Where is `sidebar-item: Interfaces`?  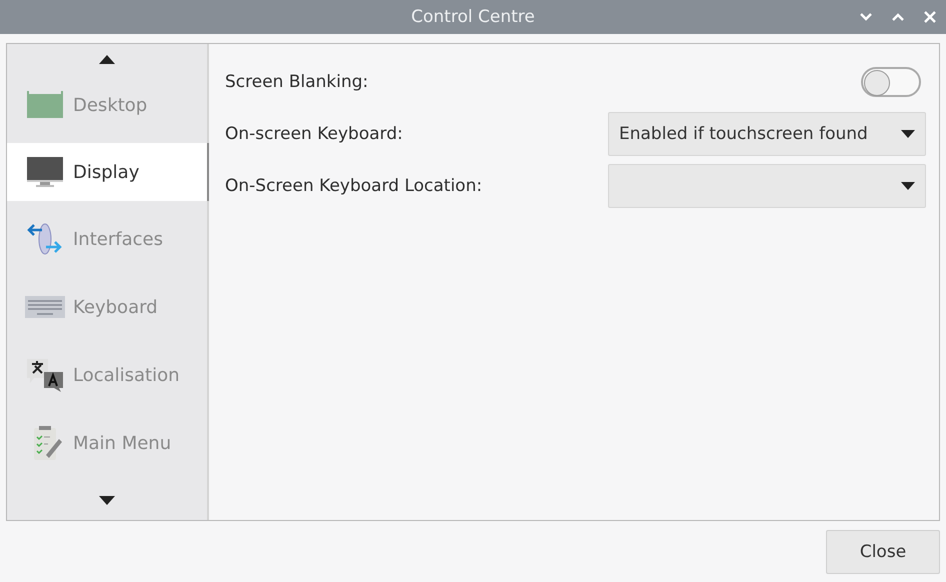
sidebar-item: Interfaces is located at coordinates (107, 239).